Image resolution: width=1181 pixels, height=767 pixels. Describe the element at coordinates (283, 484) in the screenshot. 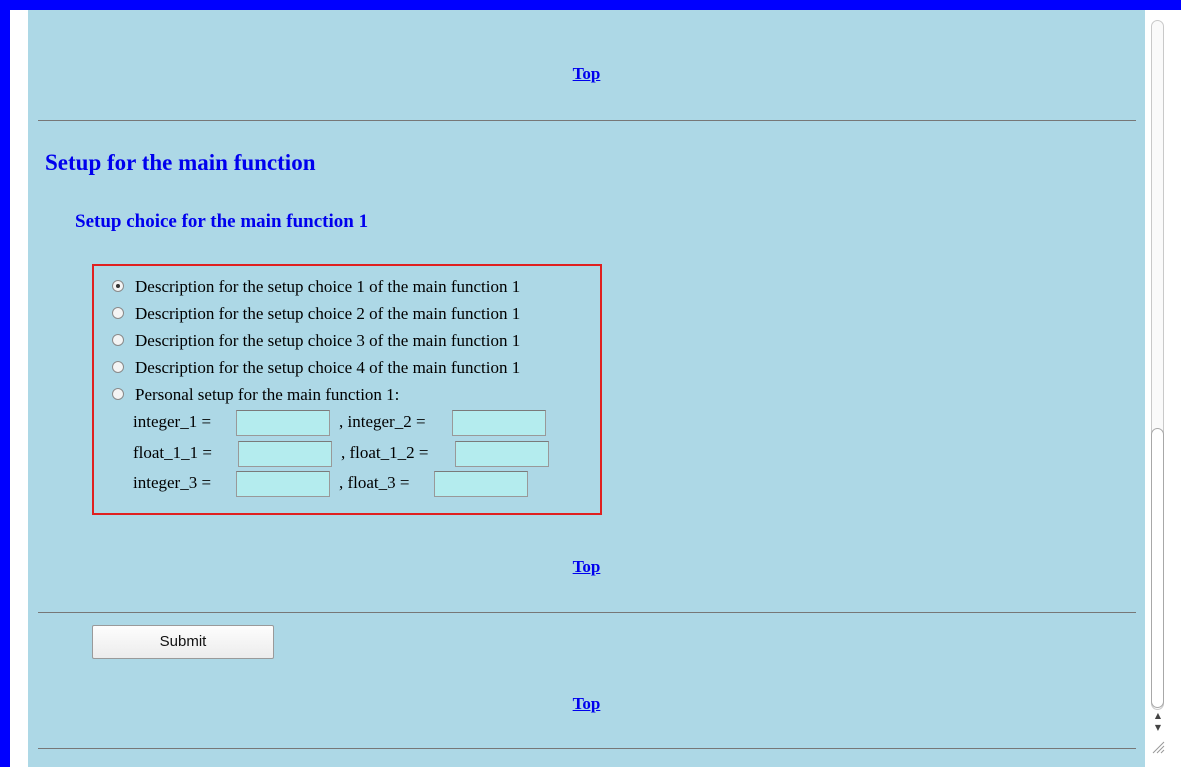

I see `integer-3-input` at that location.